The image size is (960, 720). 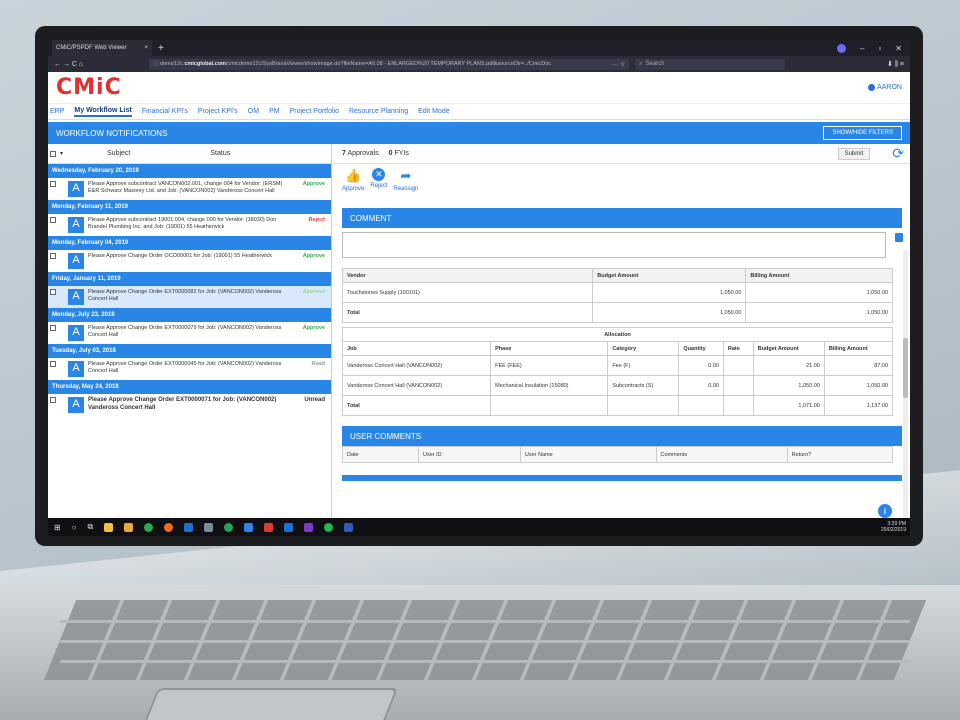 I want to click on chevron-down-icon: ▾, so click(x=61, y=153).